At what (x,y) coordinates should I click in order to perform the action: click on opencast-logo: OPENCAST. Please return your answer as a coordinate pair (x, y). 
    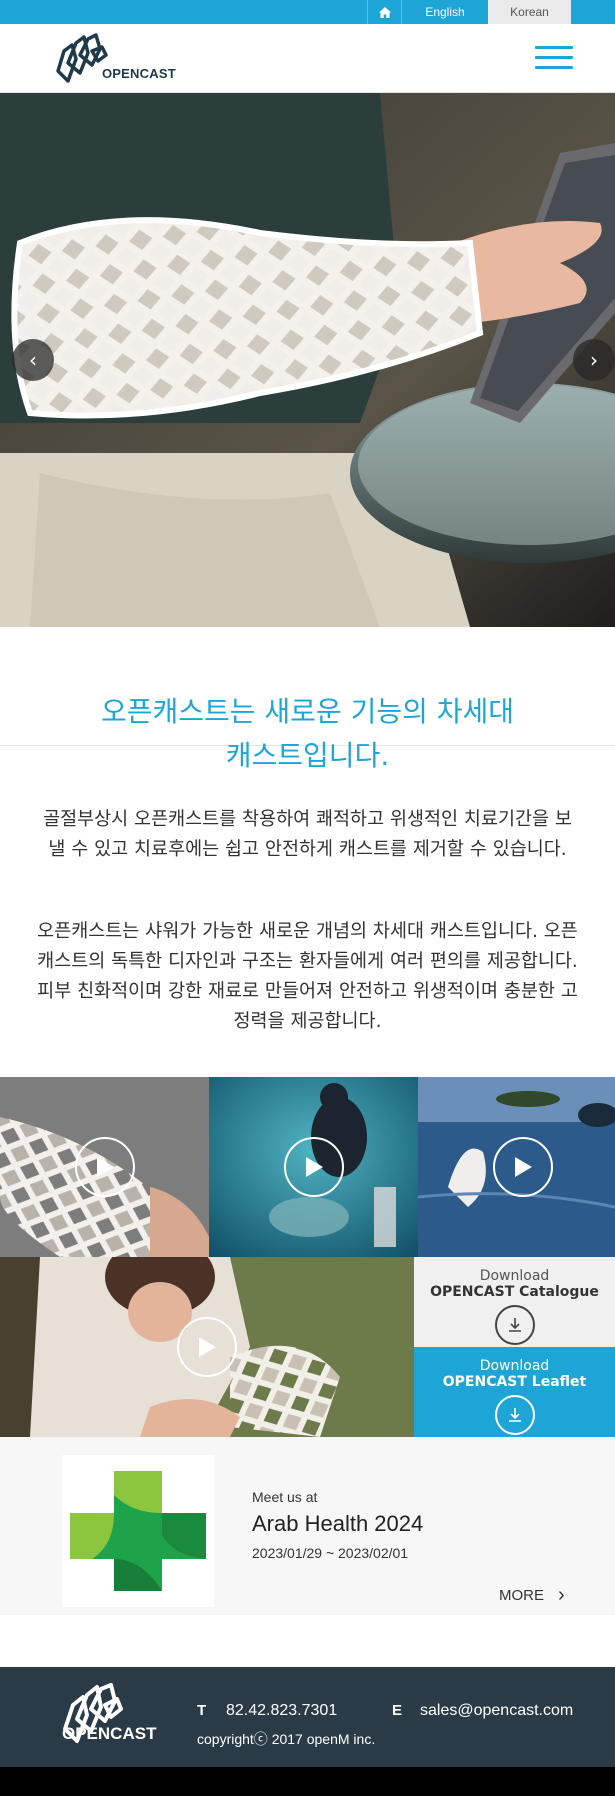
    Looking at the image, I should click on (119, 59).